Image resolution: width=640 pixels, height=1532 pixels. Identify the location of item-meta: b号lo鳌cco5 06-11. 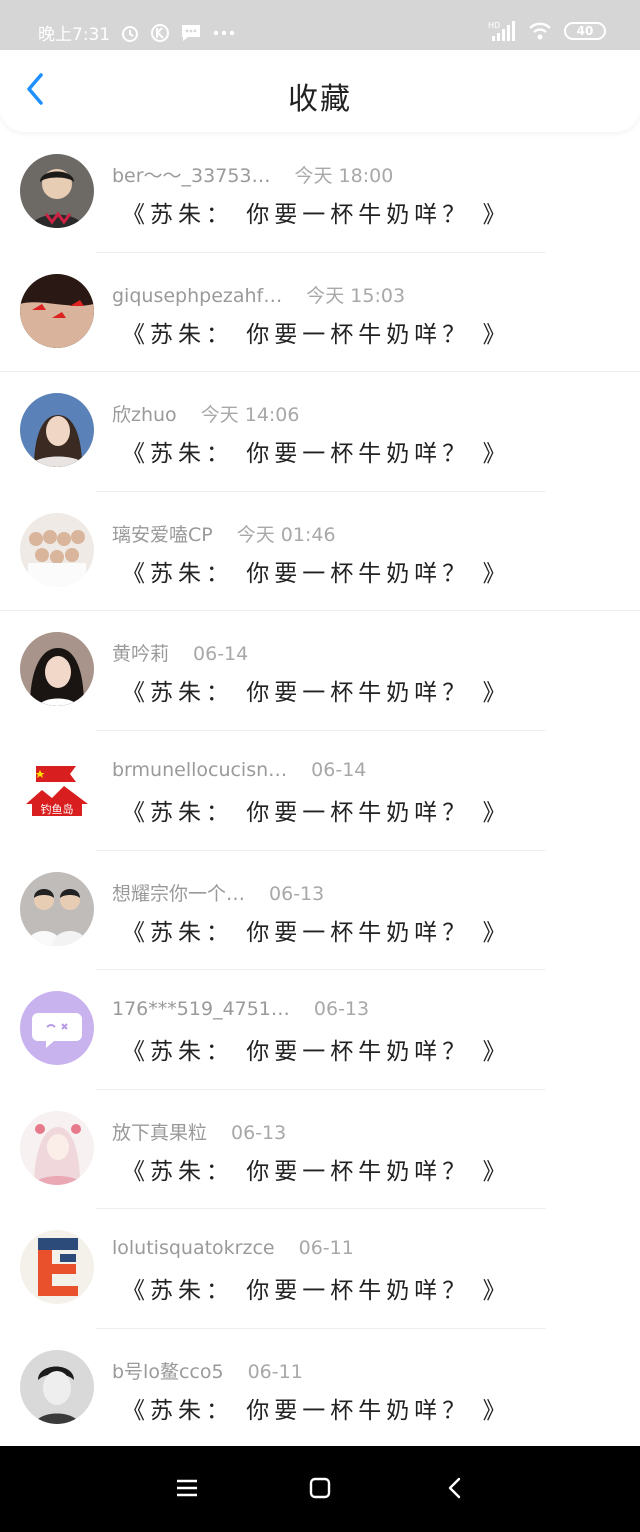
(207, 1370).